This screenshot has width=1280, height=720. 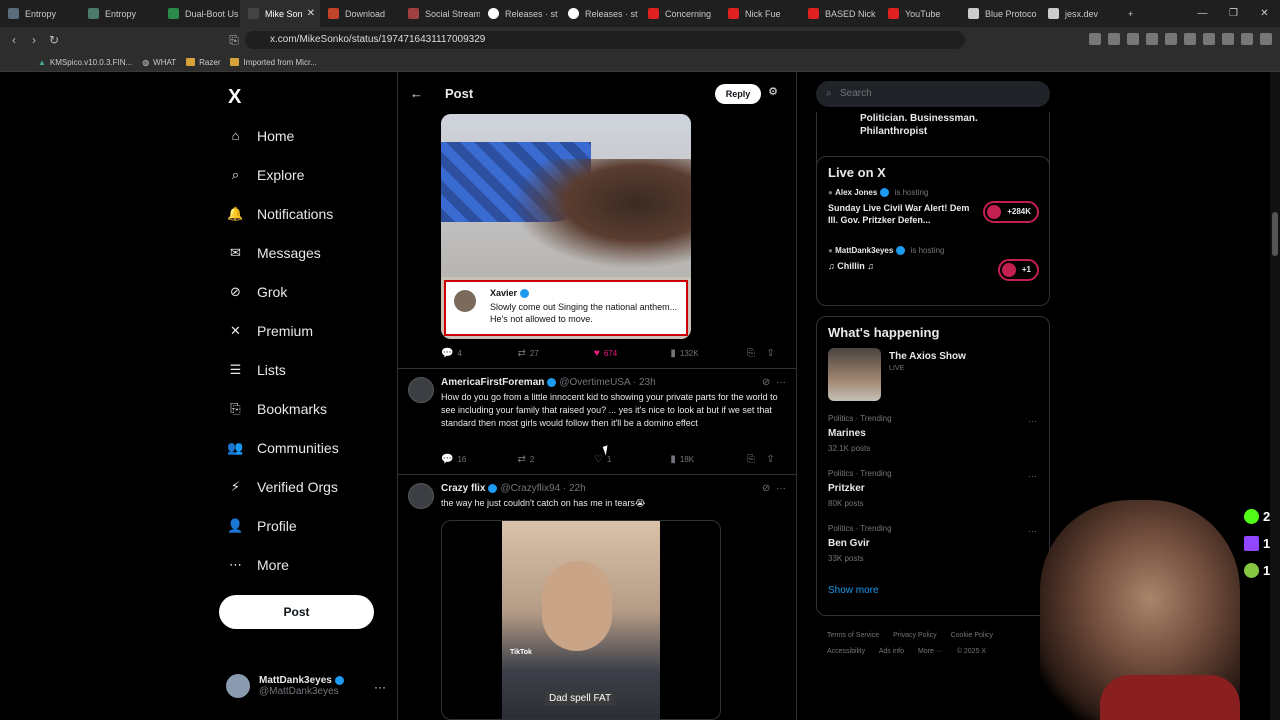 What do you see at coordinates (303, 330) in the screenshot?
I see `nav-item-premium: ✕ Premium` at bounding box center [303, 330].